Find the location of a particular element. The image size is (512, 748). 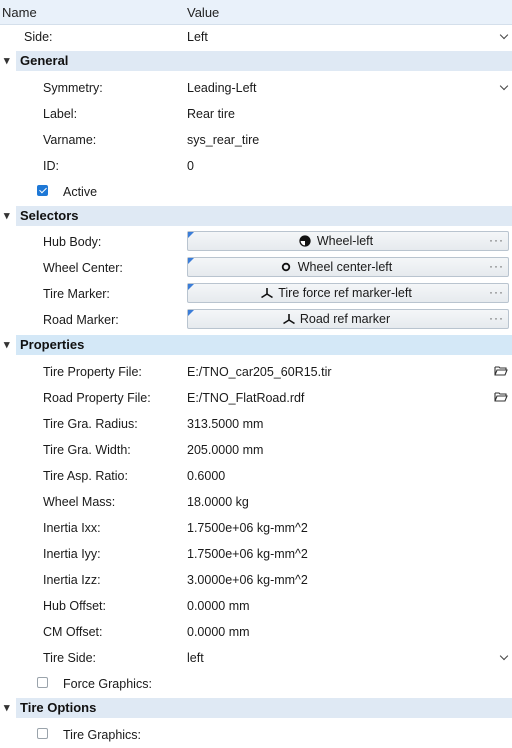

road-marker-selector: Road ref marker ··· is located at coordinates (348, 319).